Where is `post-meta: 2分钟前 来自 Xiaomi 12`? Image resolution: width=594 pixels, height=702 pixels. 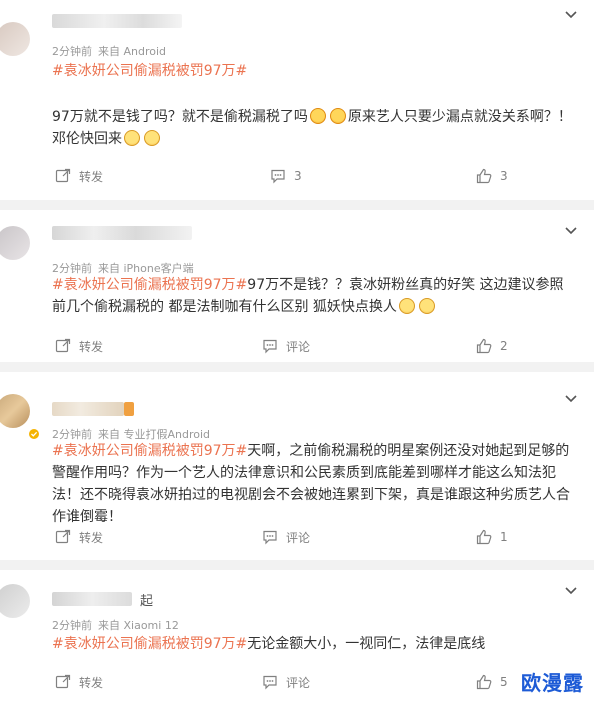 post-meta: 2分钟前 来自 Xiaomi 12 is located at coordinates (115, 625).